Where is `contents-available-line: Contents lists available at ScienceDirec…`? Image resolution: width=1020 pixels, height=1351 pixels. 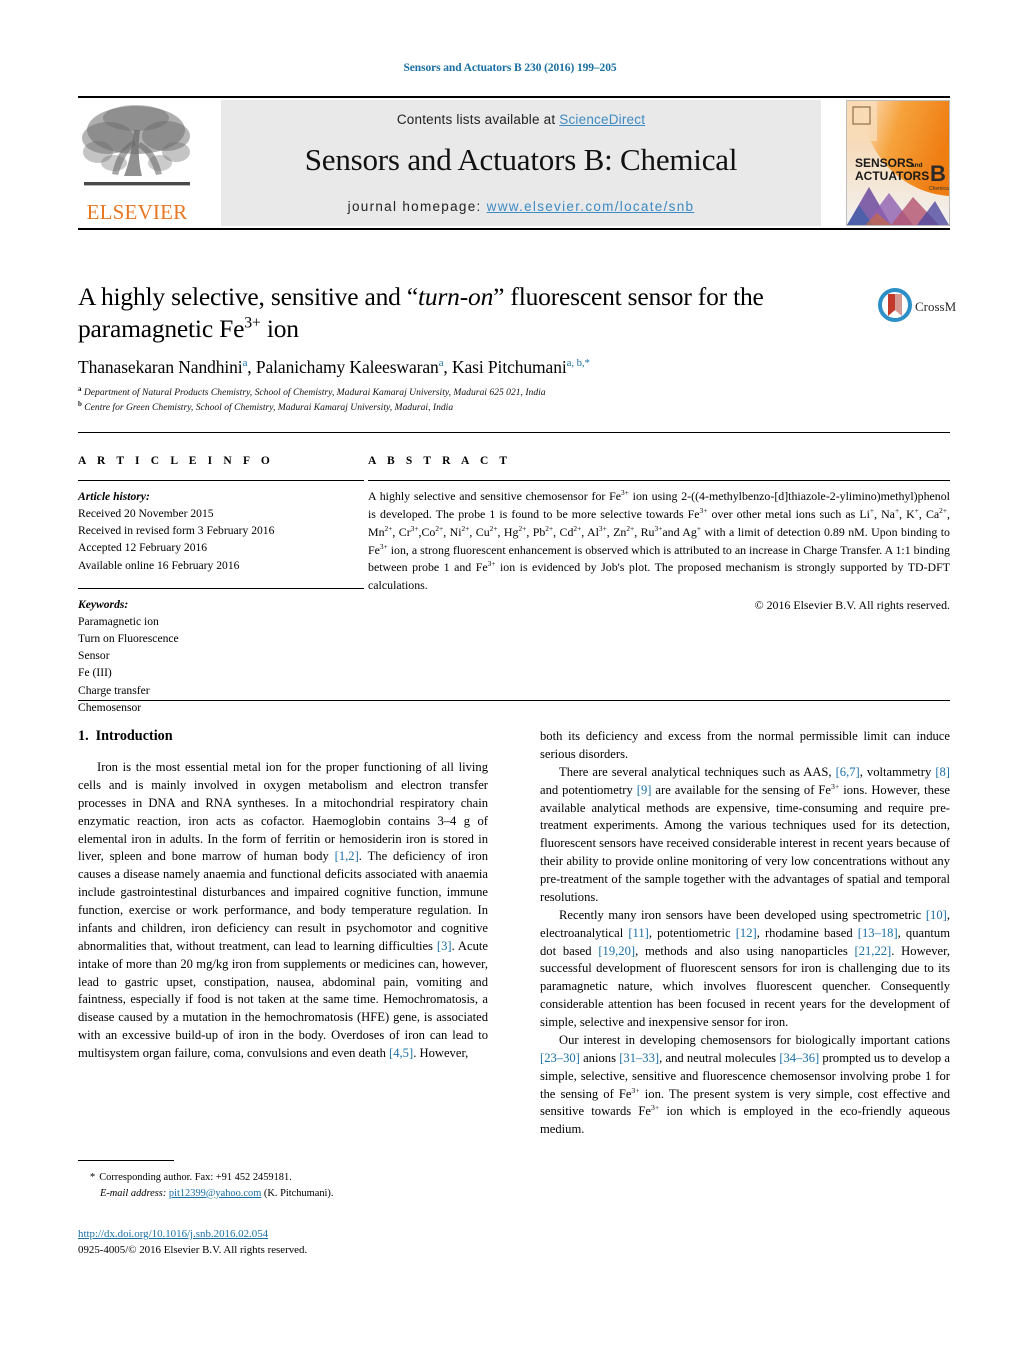 contents-available-line: Contents lists available at ScienceDirec… is located at coordinates (521, 119).